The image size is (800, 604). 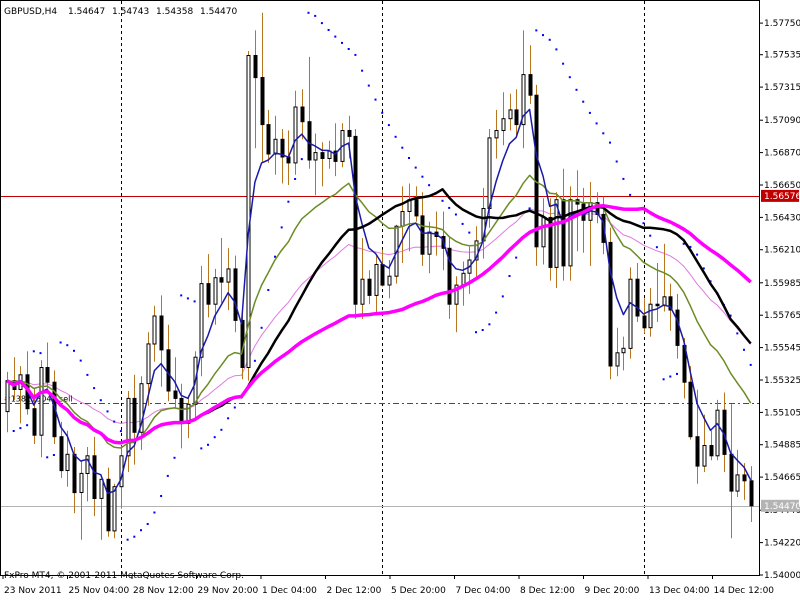 What do you see at coordinates (33, 591) in the screenshot?
I see `x-tick-label: 23 Nov 2011` at bounding box center [33, 591].